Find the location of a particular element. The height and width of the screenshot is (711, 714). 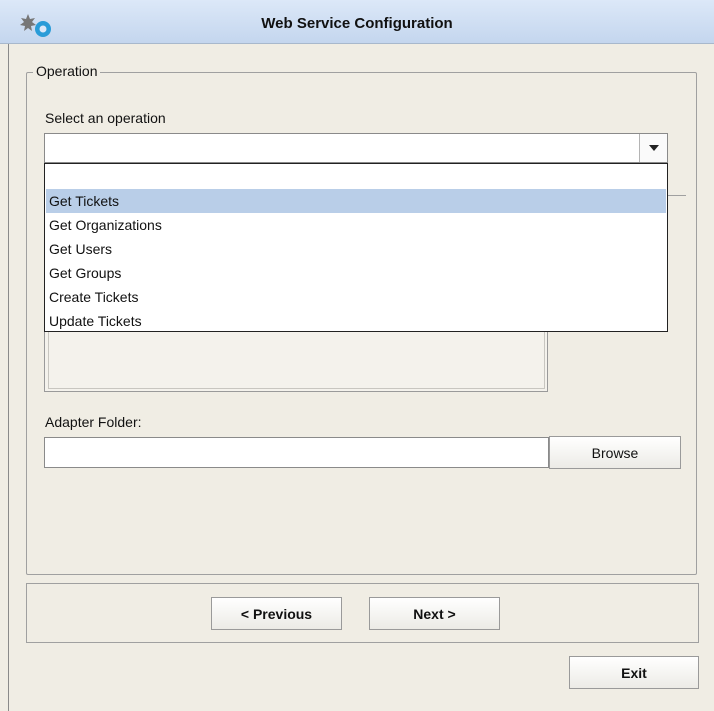

previous-button: < Previous is located at coordinates (276, 613).